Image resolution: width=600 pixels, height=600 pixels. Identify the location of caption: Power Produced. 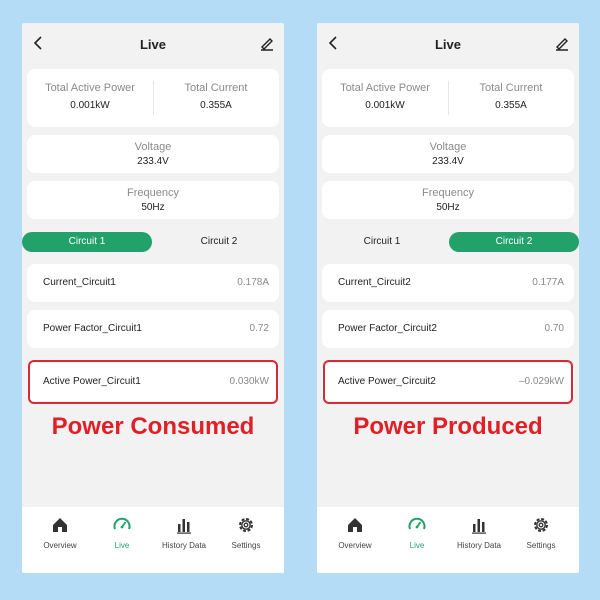
(448, 426).